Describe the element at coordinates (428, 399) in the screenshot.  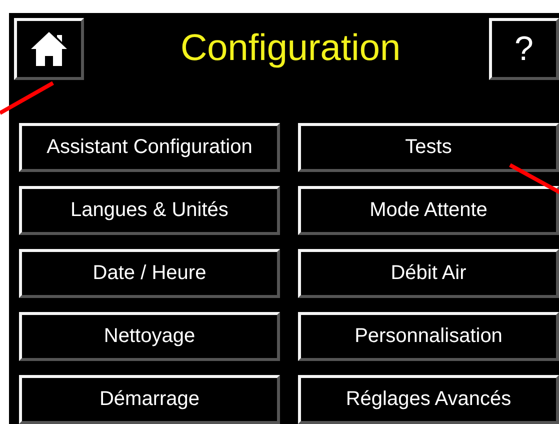
I see `menu-button: Réglages Avancés` at that location.